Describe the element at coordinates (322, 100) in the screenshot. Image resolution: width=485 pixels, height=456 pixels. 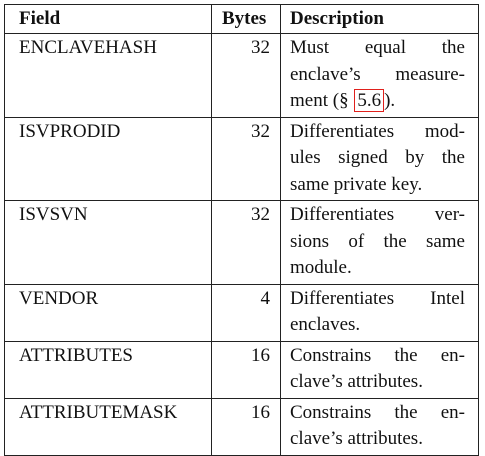
I see `description-text: ment (§` at that location.